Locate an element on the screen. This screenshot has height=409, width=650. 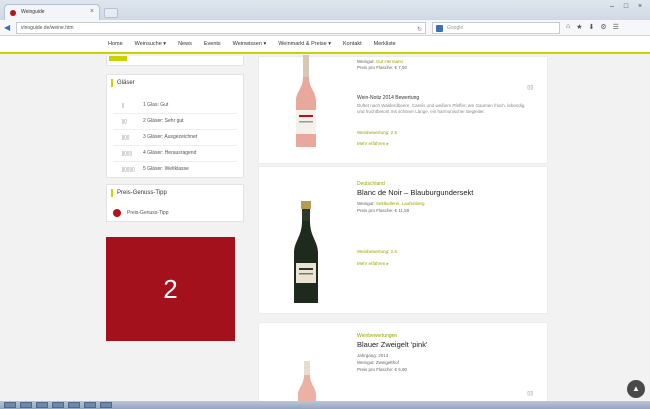
tab-close-icon: × is located at coordinates (92, 11).